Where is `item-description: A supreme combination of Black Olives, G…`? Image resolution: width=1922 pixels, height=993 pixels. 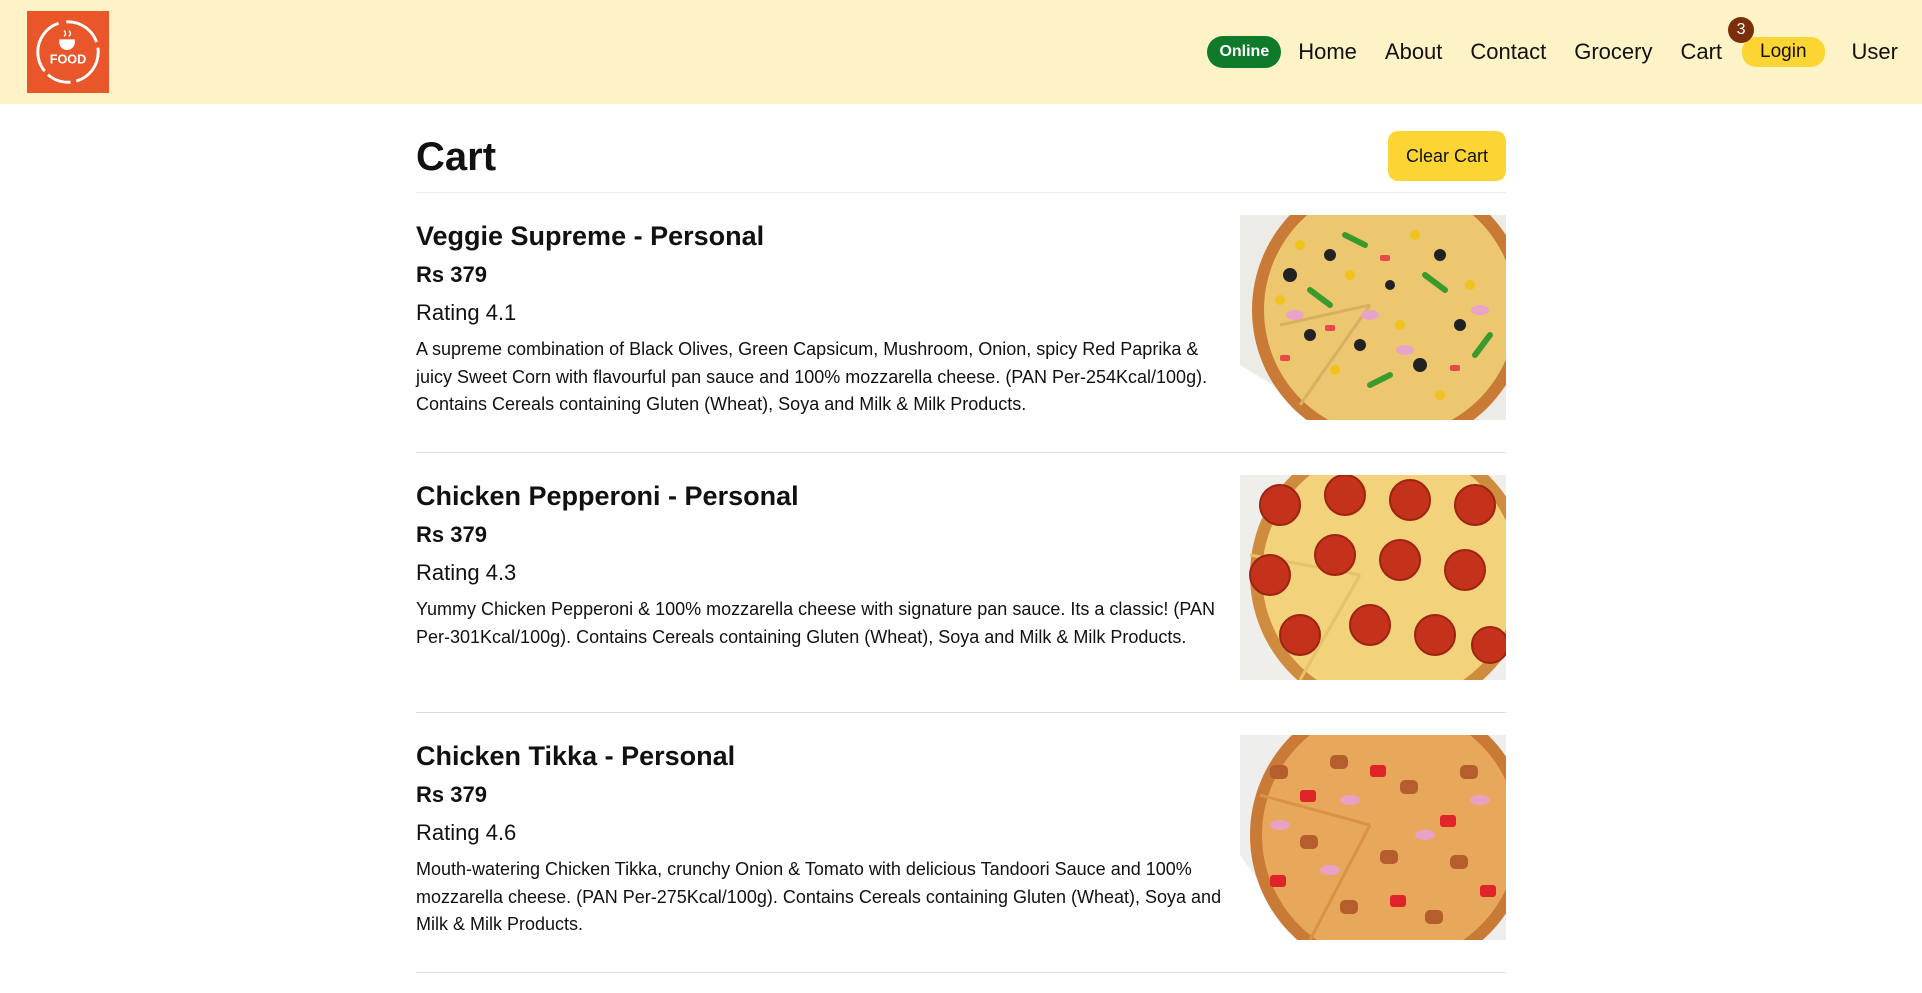
item-description: A supreme combination of Black Olives, G… is located at coordinates (812, 376).